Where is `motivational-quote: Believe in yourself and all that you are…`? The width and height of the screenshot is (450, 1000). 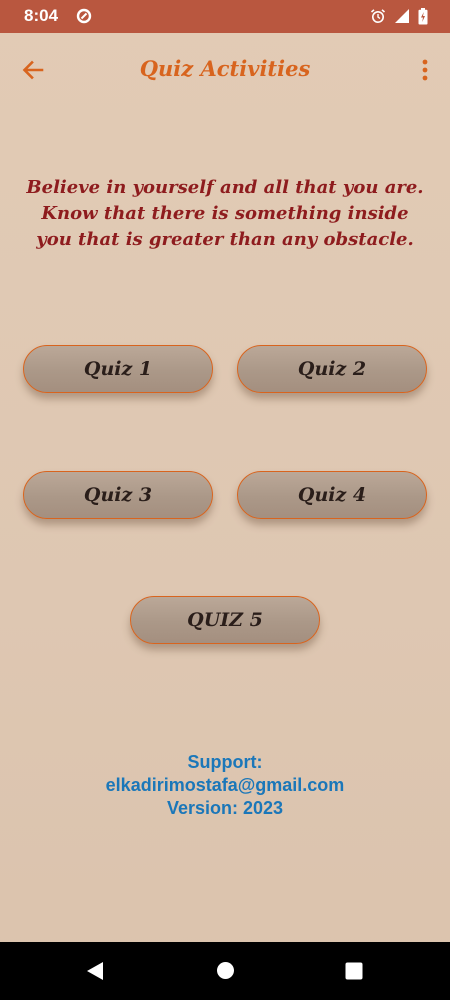 motivational-quote: Believe in yourself and all that you are… is located at coordinates (225, 213).